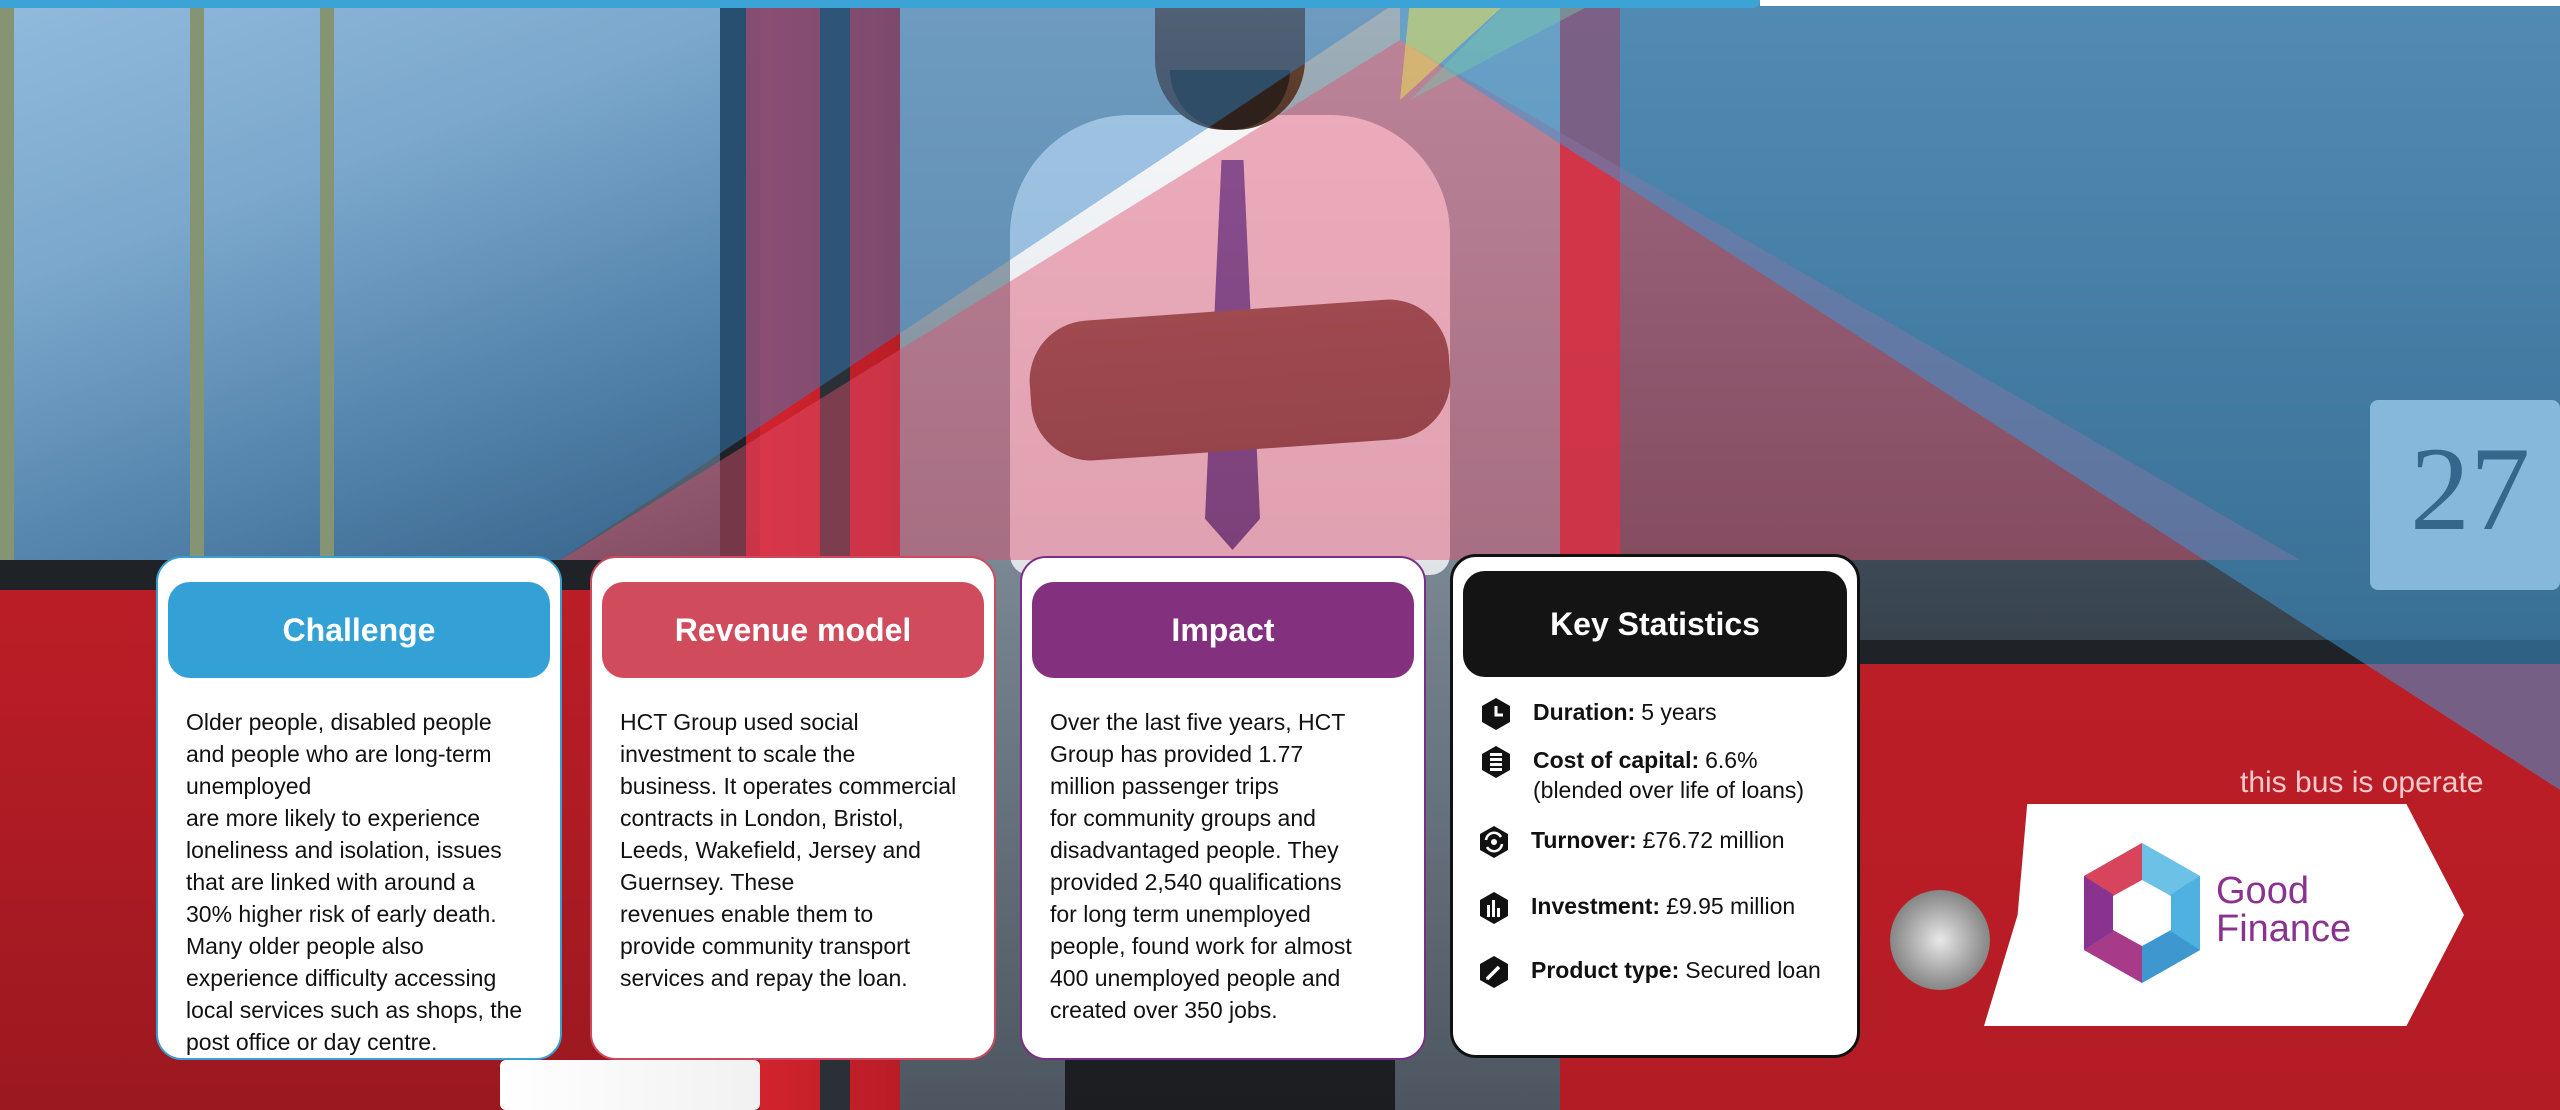 The image size is (2560, 1110). Describe the element at coordinates (739, 722) in the screenshot. I see `text-line: HCT Group used social` at that location.